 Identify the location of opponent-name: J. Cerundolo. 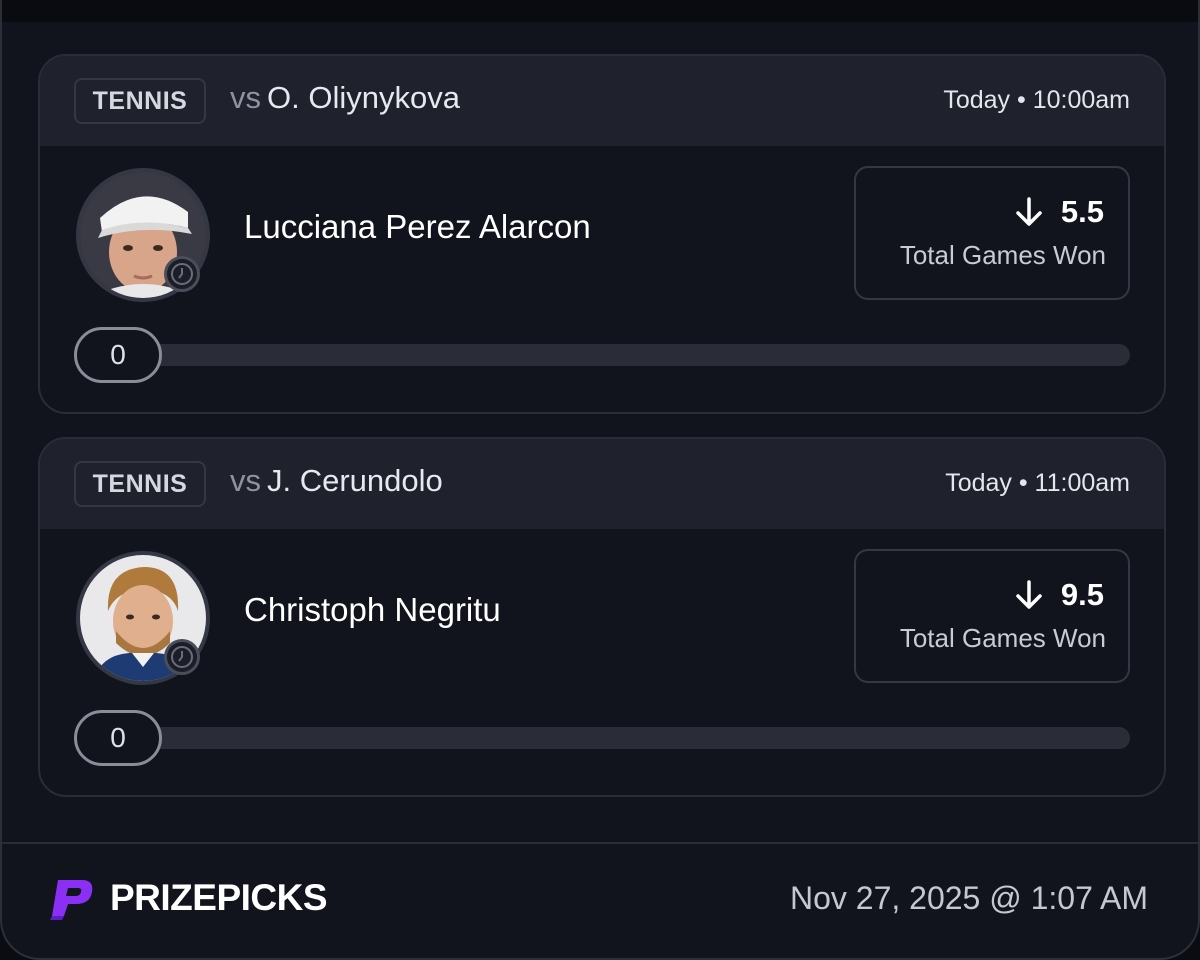
(355, 480).